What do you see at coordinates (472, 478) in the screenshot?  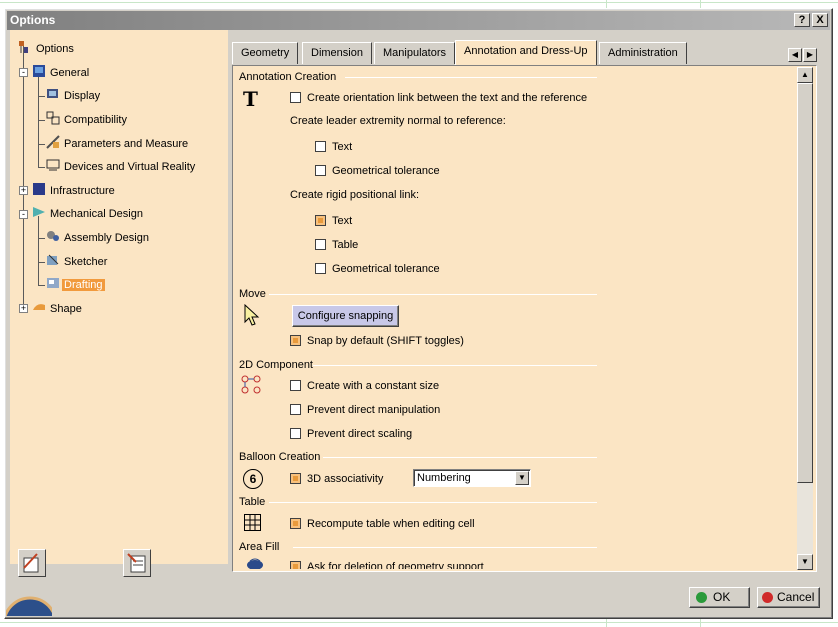 I see `balloon-numbering-select: Numbering ▼` at bounding box center [472, 478].